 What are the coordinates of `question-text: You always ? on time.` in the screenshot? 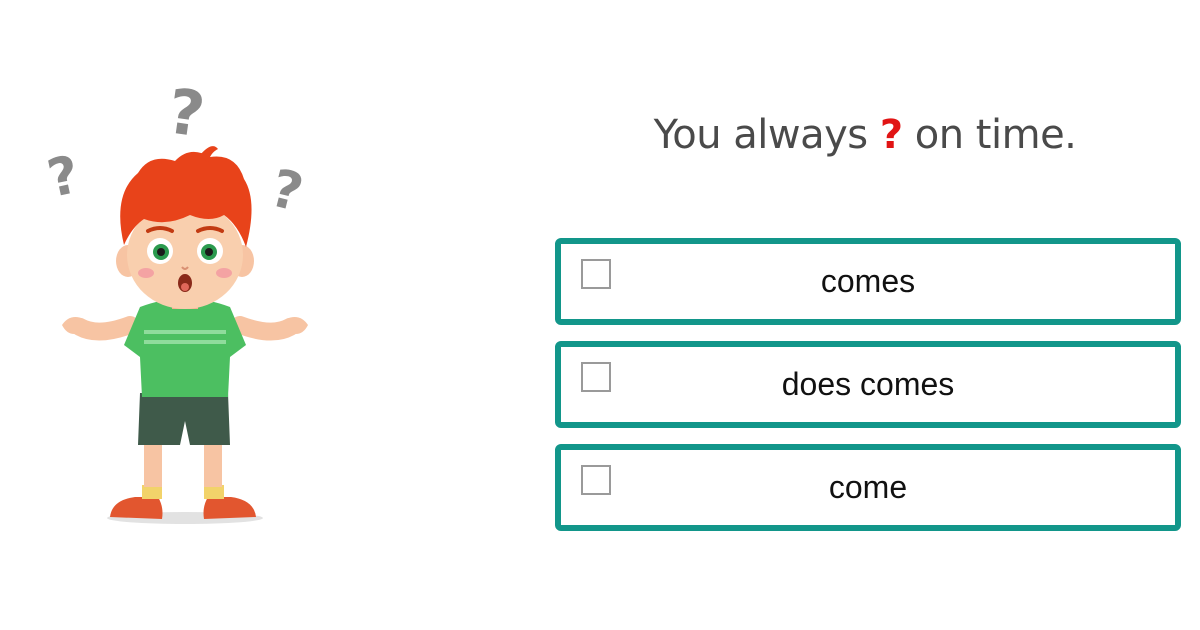 It's located at (865, 135).